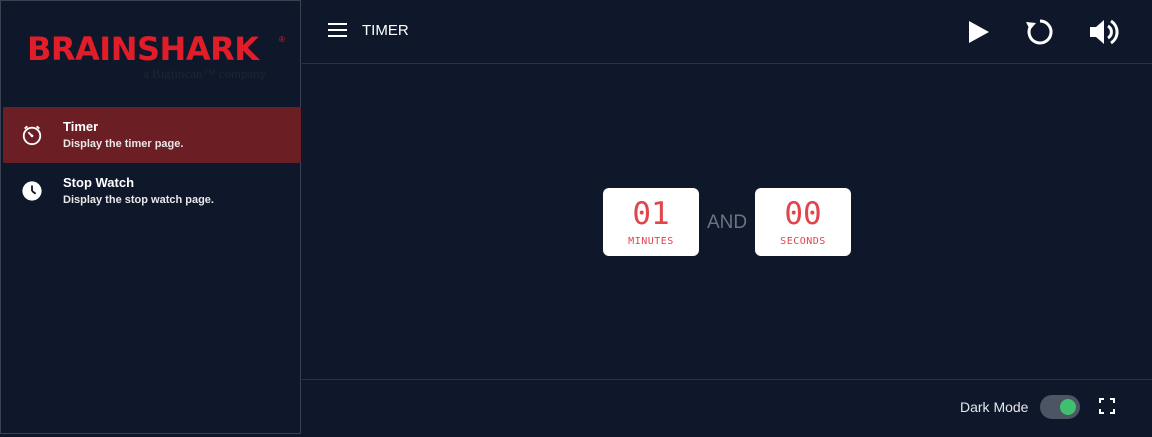 The image size is (1152, 437). I want to click on sidebar-item-subtitle: Display the stop watch page., so click(138, 200).